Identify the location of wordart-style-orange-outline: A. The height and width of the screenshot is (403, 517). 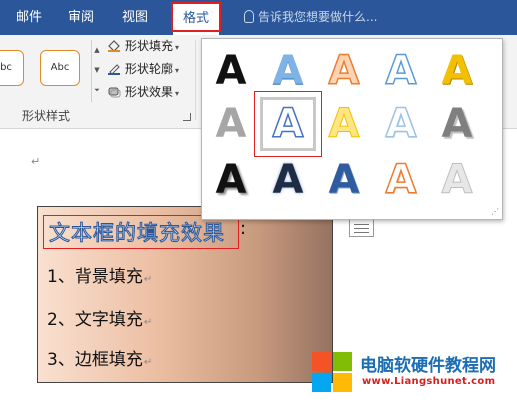
(344, 71).